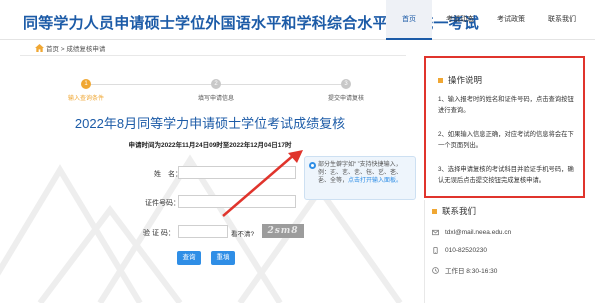 This screenshot has height=303, width=595. Describe the element at coordinates (506, 140) in the screenshot. I see `instruction-item-2: 2、如果输入信息正确，对应考试的信息将会在下一个页面列出。` at that location.